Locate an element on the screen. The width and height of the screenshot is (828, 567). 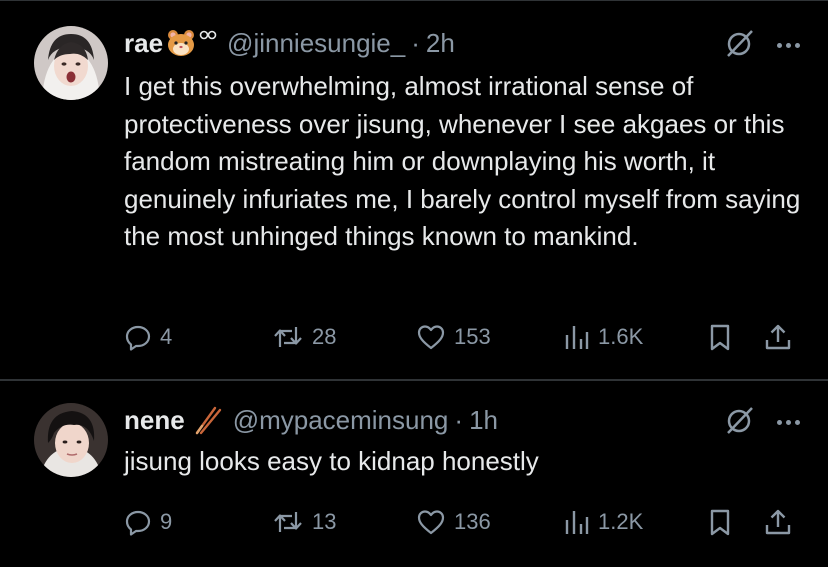
reply-button: 9 is located at coordinates (148, 522).